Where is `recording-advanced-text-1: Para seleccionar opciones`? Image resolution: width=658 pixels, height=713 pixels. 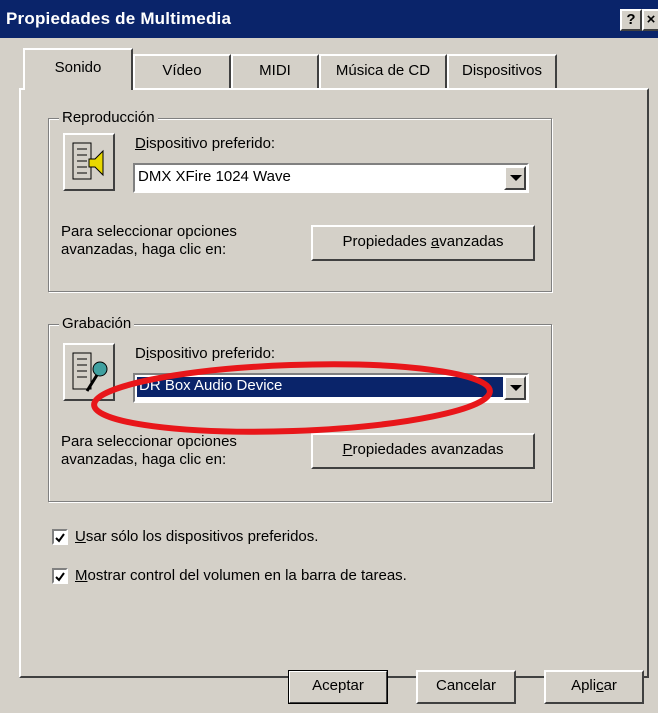 recording-advanced-text-1: Para seleccionar opciones is located at coordinates (149, 441).